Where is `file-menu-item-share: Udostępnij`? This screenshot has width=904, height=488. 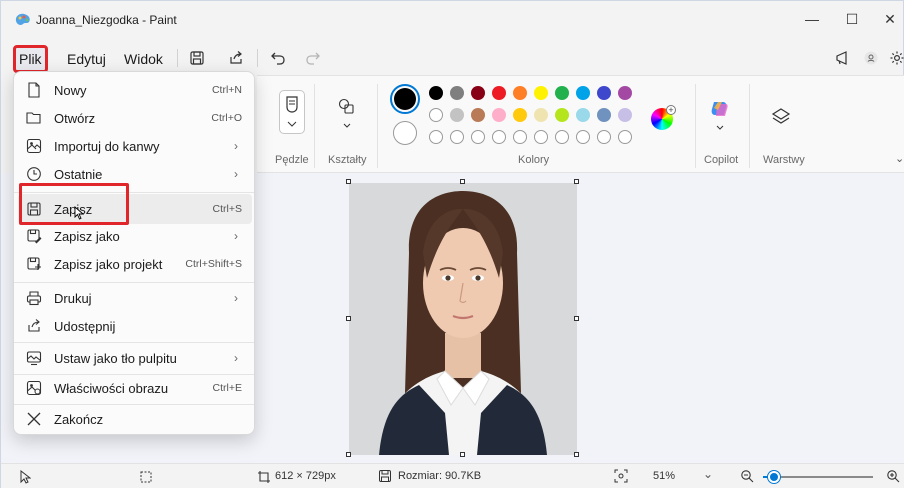
file-menu-item-share: Udostępnij is located at coordinates (135, 326).